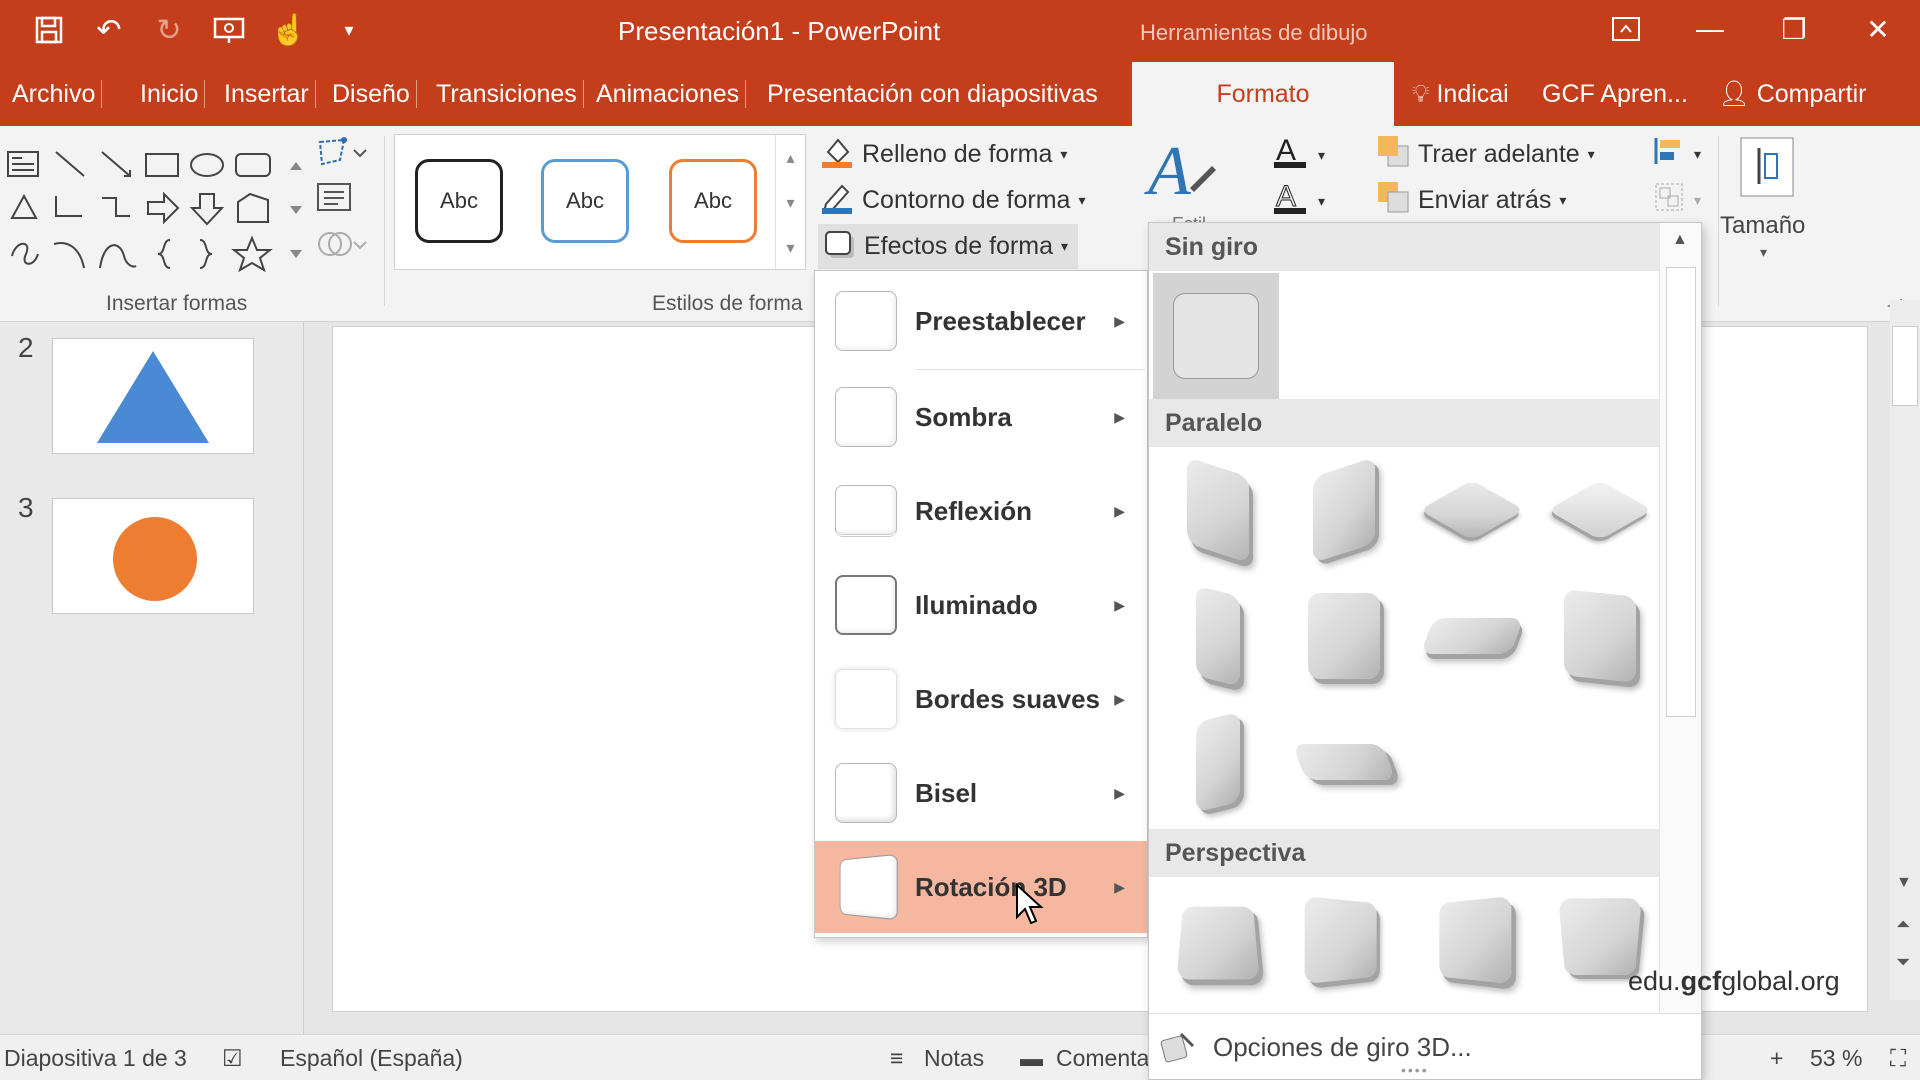  Describe the element at coordinates (866, 793) in the screenshot. I see `bevel-icon` at that location.